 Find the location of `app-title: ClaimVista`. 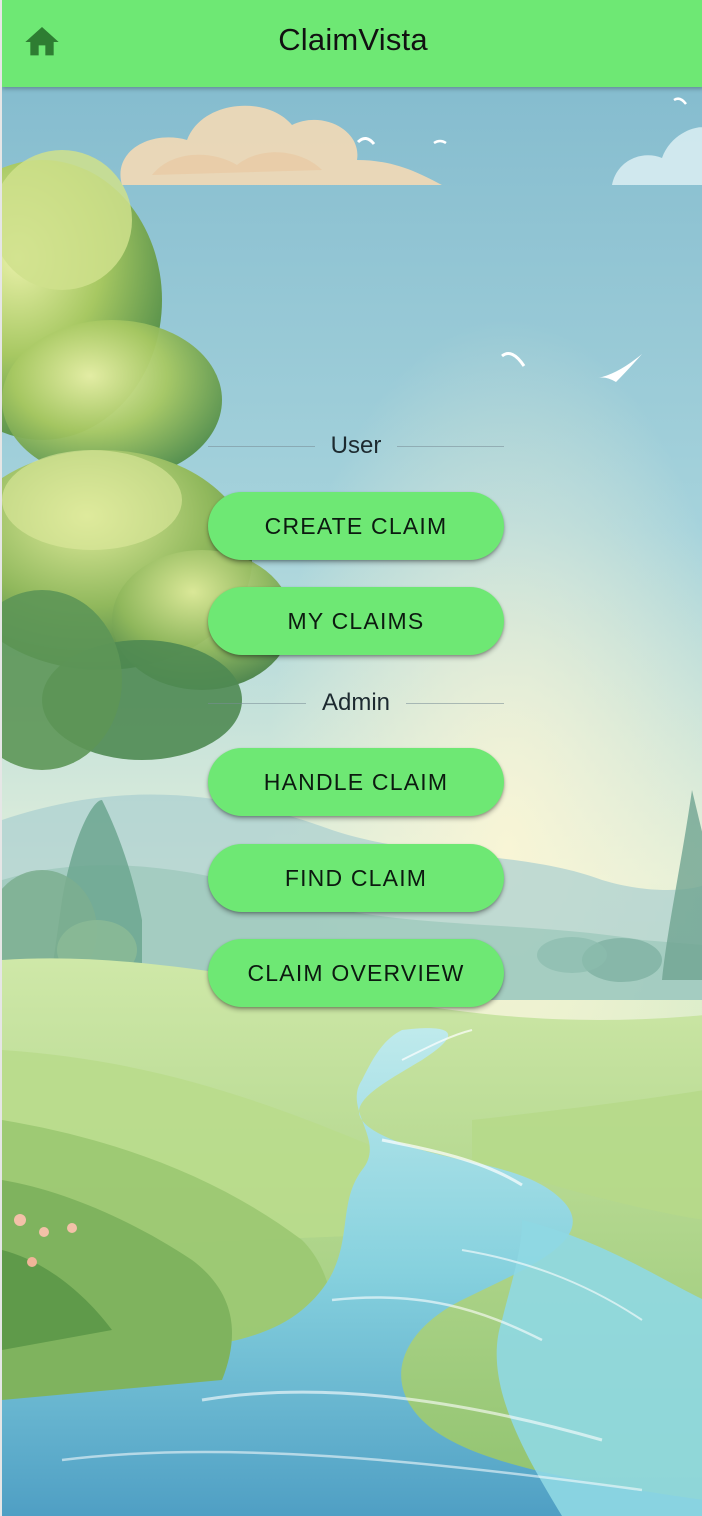

app-title: ClaimVista is located at coordinates (353, 39).